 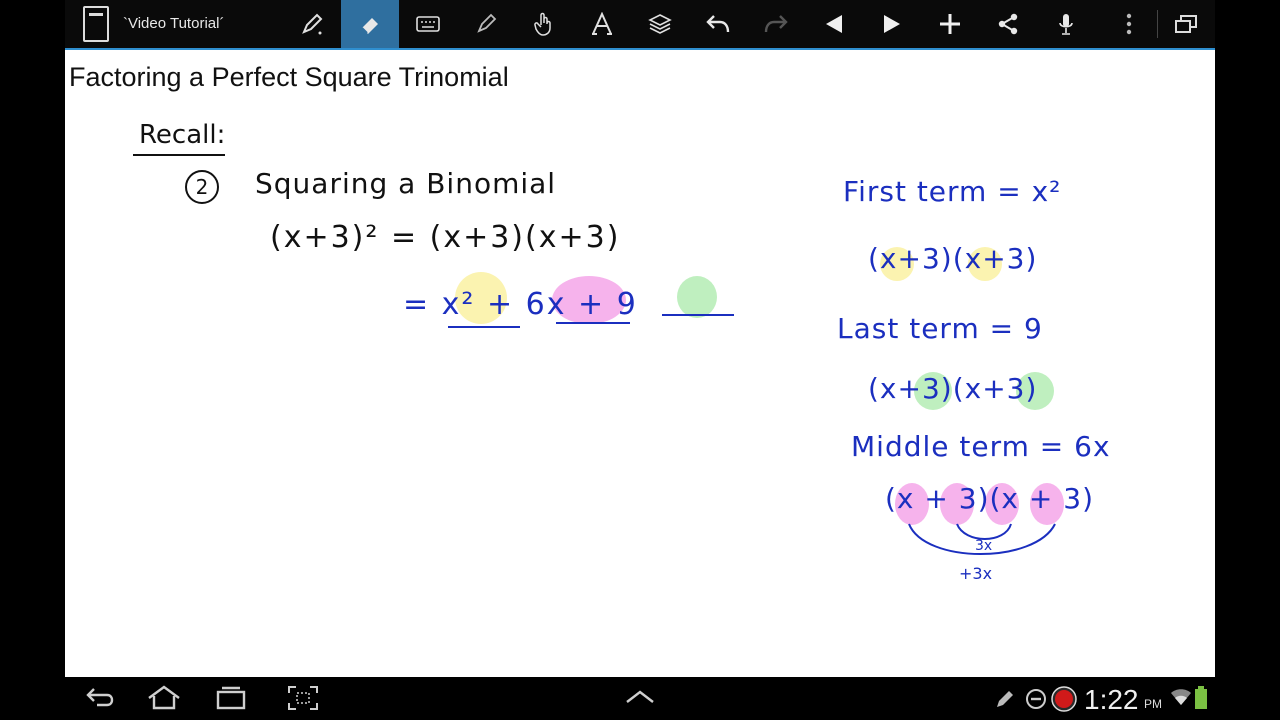 I want to click on next-page-icon, so click(x=892, y=24).